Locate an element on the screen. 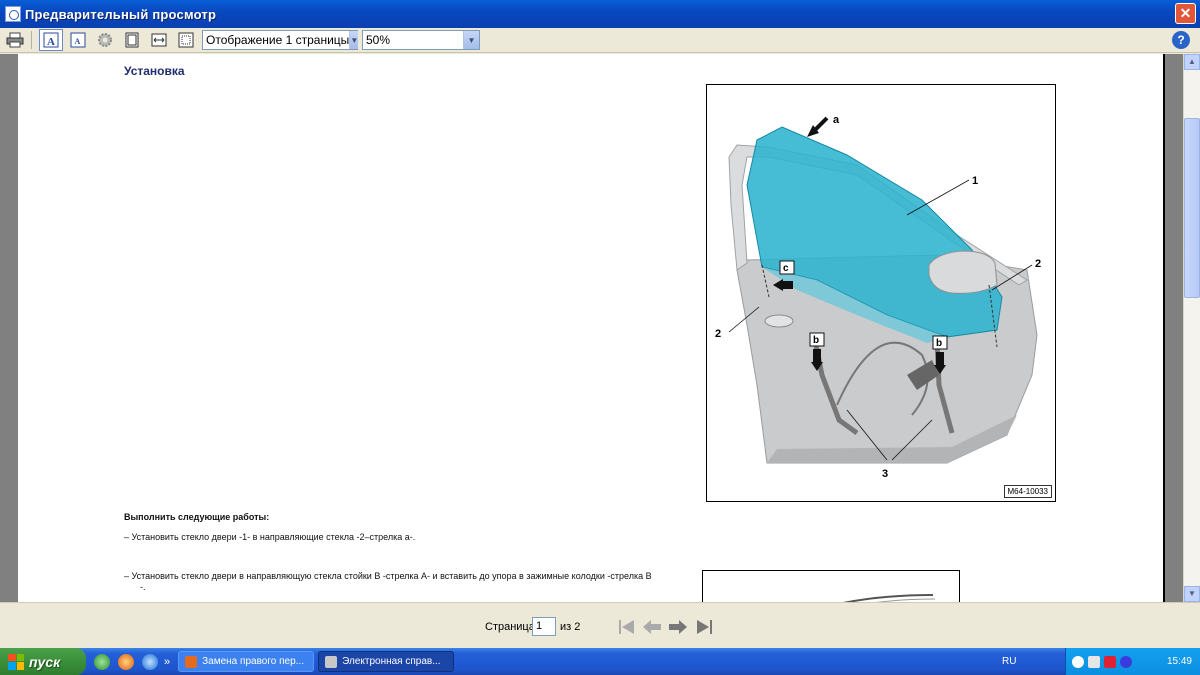 The height and width of the screenshot is (675, 1200). security-icon is located at coordinates (1110, 661).